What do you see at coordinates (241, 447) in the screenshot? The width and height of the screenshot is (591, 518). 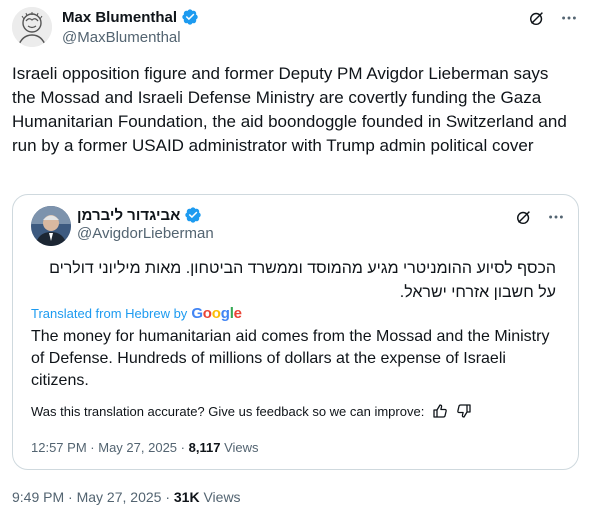 I see `quoted-views-label: Views` at bounding box center [241, 447].